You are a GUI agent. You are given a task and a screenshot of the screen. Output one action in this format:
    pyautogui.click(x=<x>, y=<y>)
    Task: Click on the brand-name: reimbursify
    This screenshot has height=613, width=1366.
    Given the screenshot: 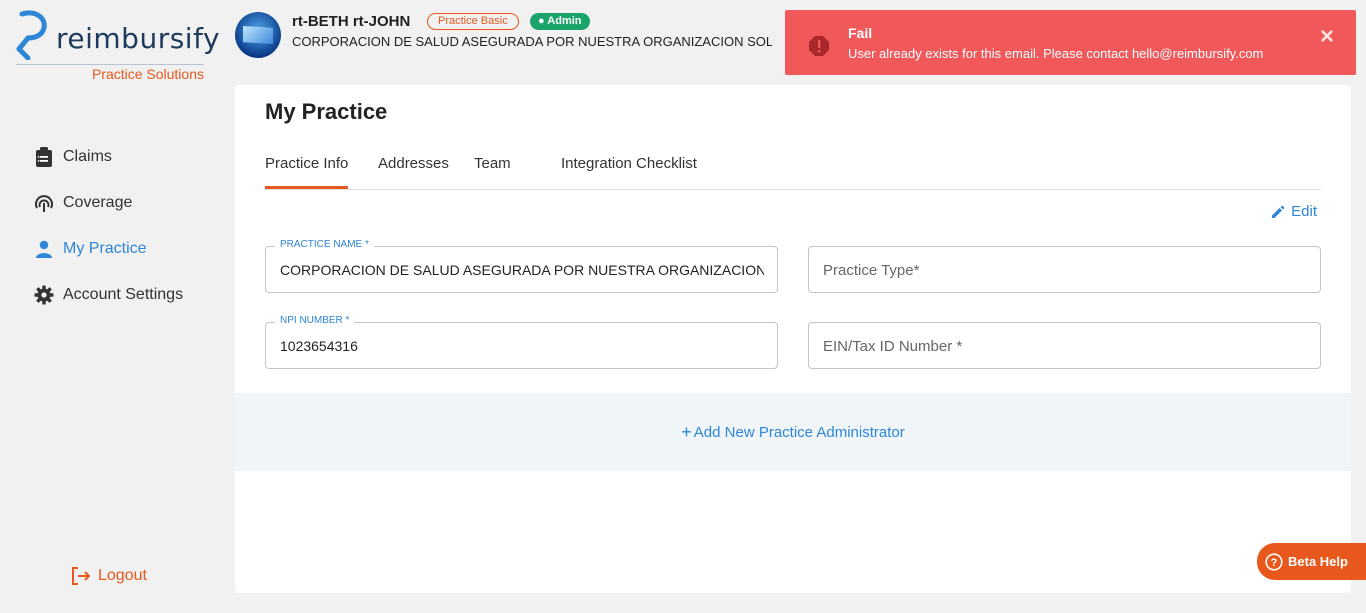 What is the action you would take?
    pyautogui.click(x=138, y=38)
    